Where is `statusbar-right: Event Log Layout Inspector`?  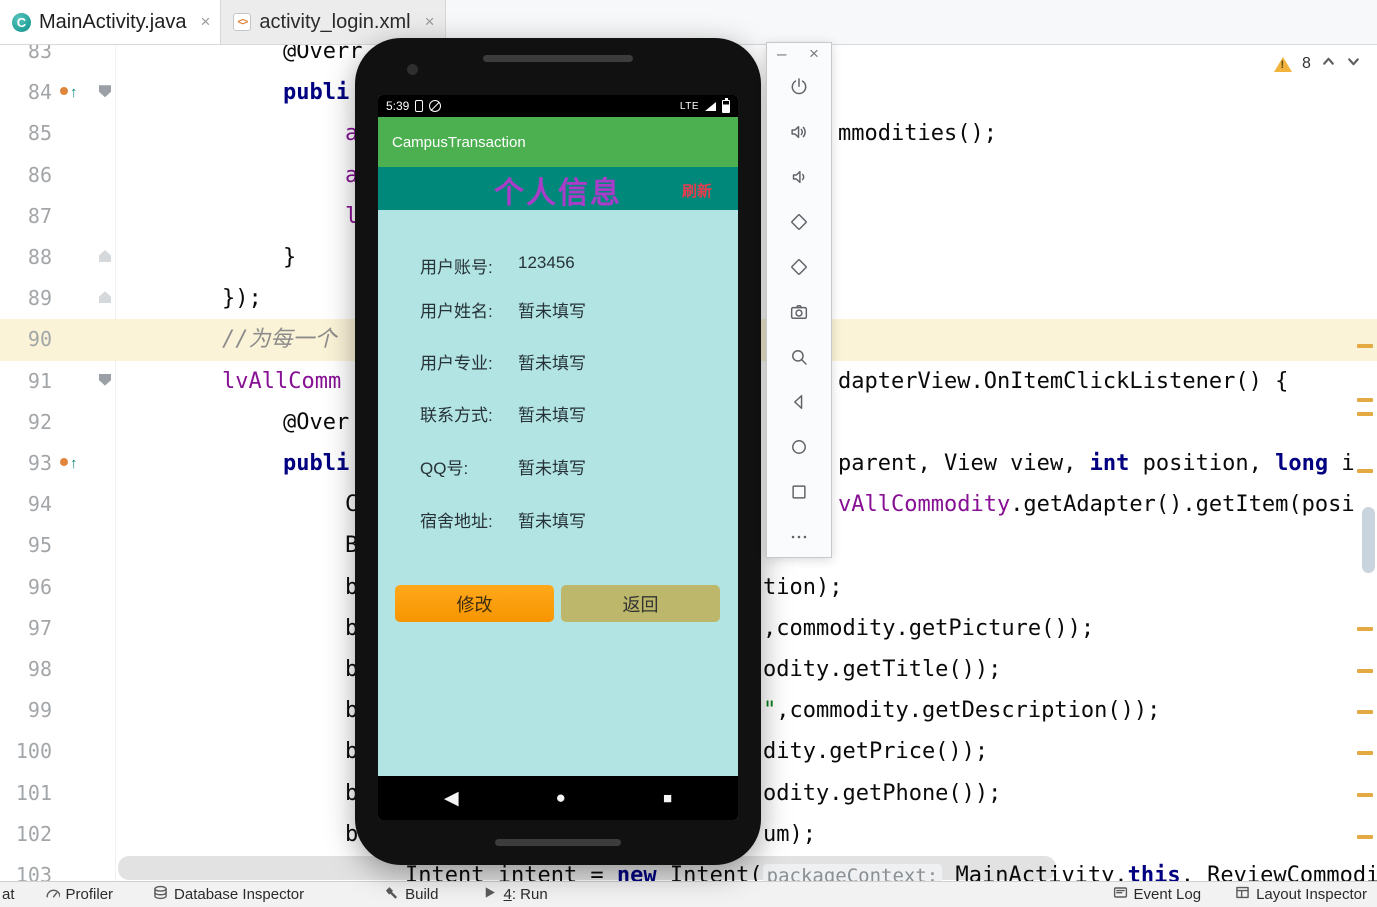 statusbar-right: Event Log Layout Inspector is located at coordinates (1240, 894).